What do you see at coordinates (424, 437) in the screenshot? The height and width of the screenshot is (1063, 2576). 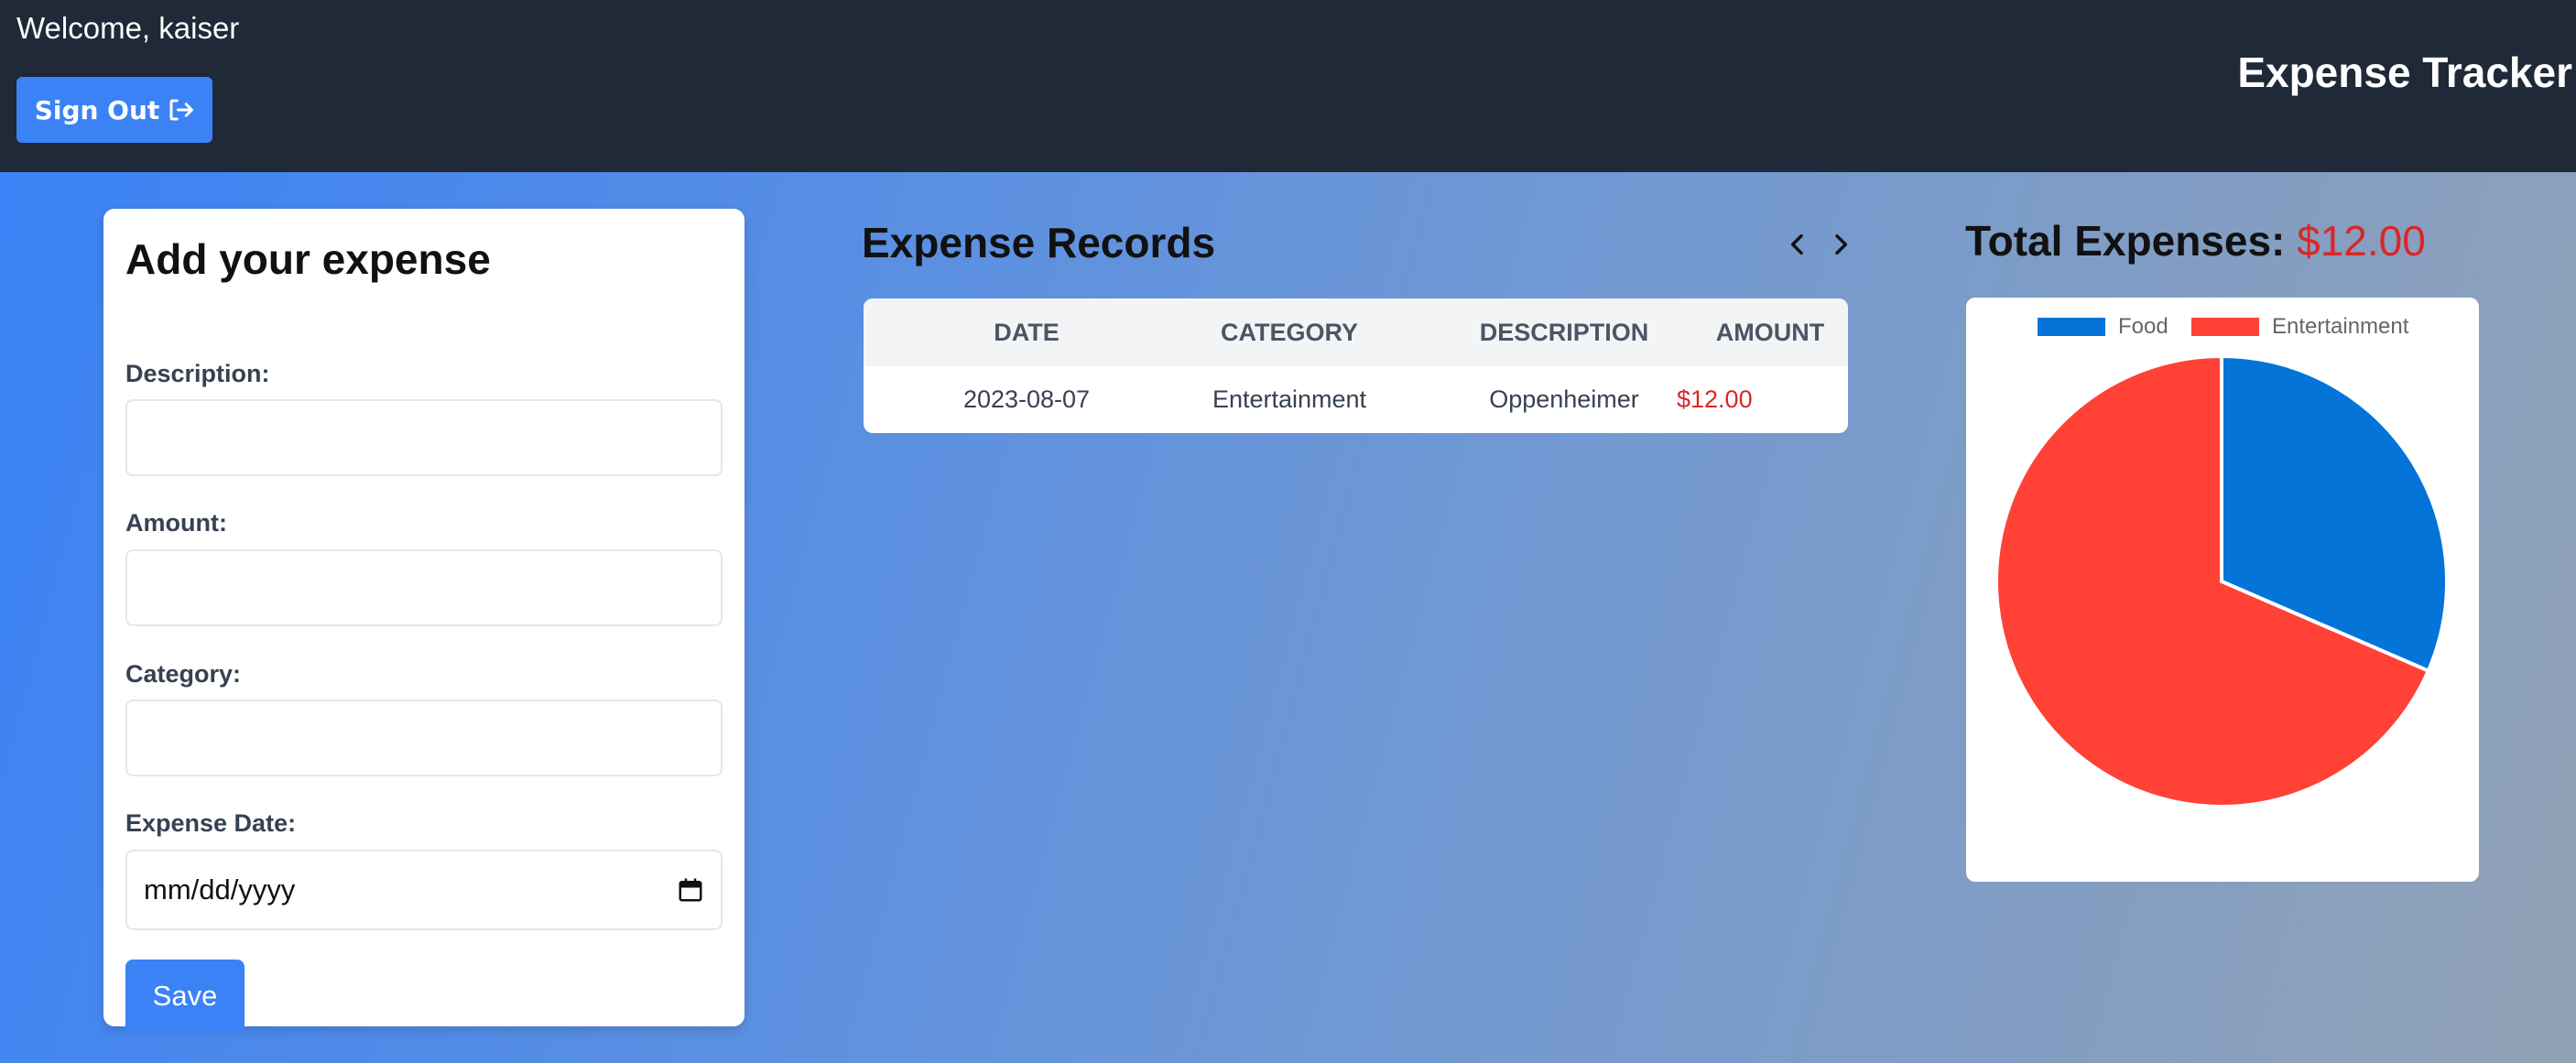 I see `description-input` at bounding box center [424, 437].